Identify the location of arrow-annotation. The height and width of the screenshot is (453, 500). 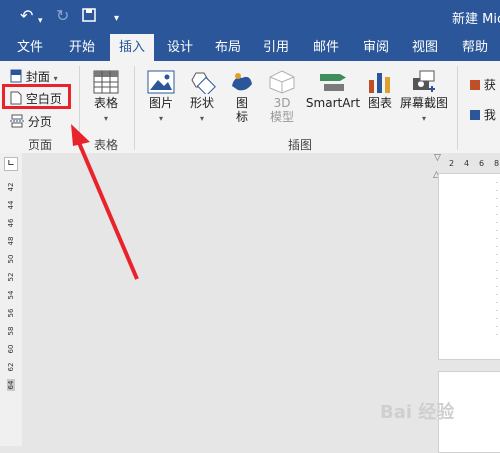
(105, 202).